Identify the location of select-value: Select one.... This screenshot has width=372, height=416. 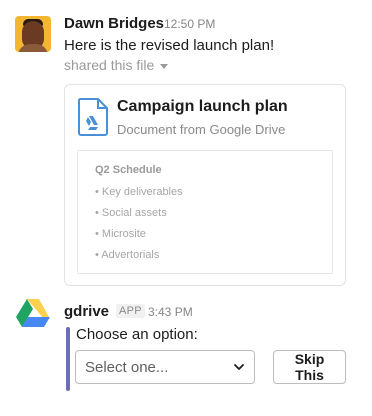
(127, 367).